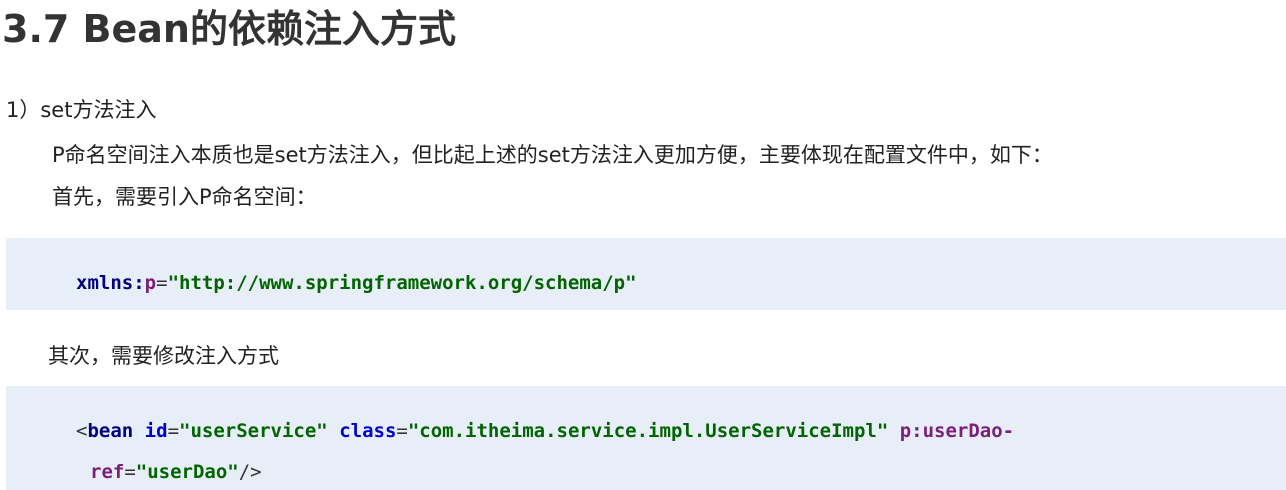  I want to click on code-ref-value: "userDao", so click(187, 472).